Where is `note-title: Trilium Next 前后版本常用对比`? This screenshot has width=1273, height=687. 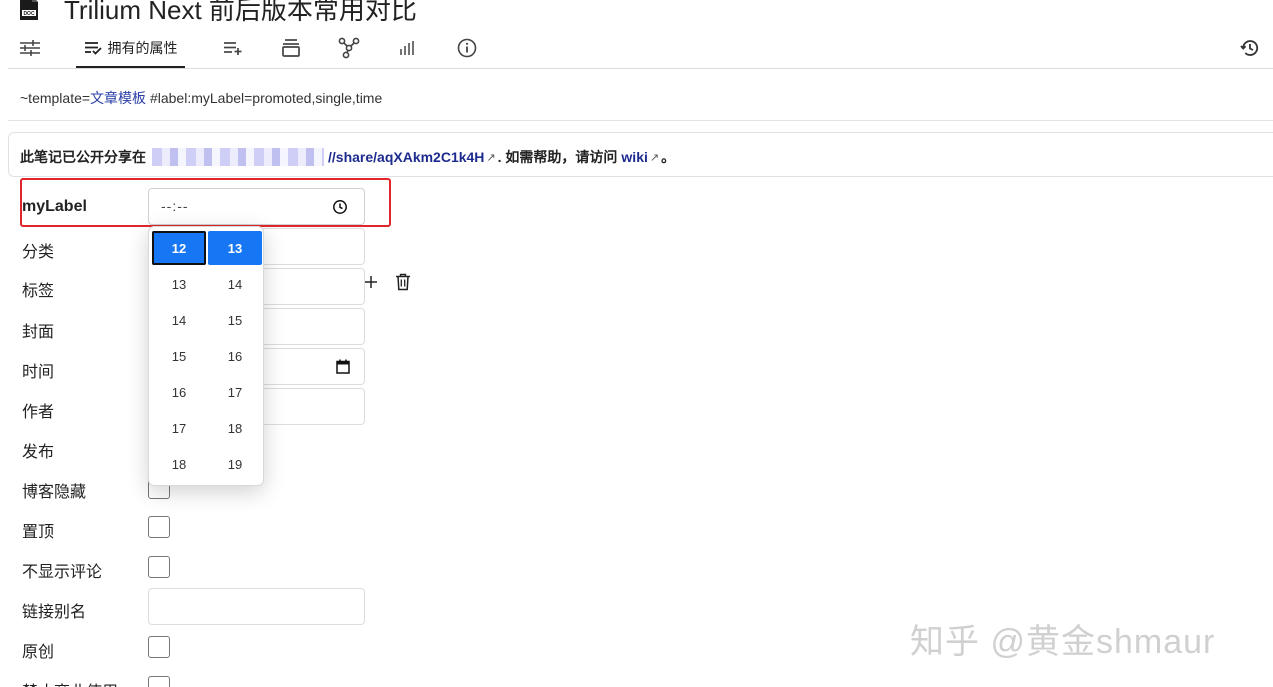
note-title: Trilium Next 前后版本常用对比 is located at coordinates (240, 13).